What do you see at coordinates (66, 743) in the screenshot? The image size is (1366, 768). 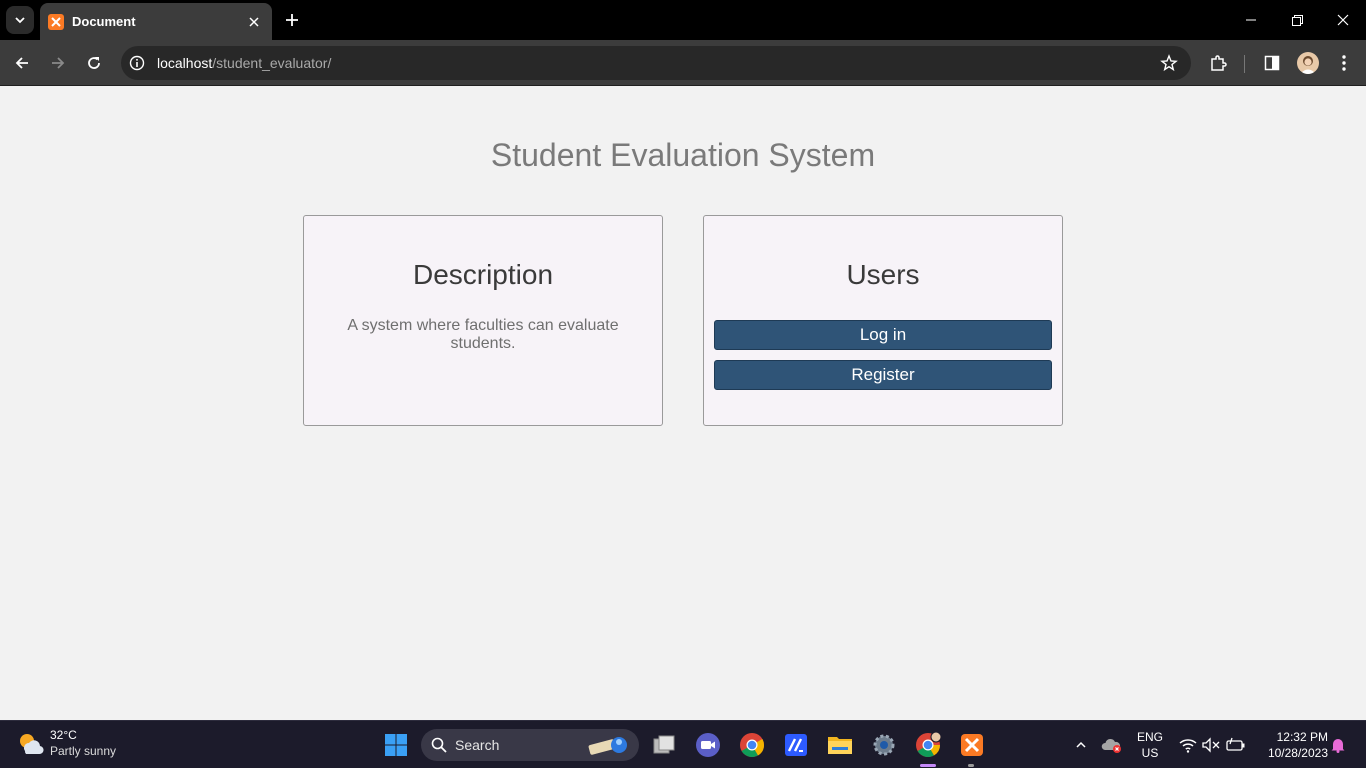 I see `weather-widget: 32°C Partly sunny` at bounding box center [66, 743].